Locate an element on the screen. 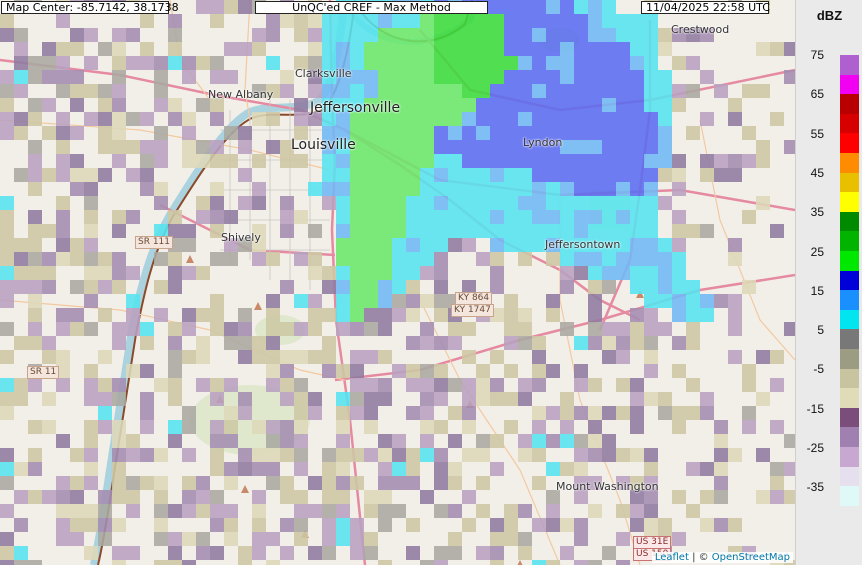 The image size is (862, 565). city-label-mount-washington: Mount Washington is located at coordinates (607, 486).